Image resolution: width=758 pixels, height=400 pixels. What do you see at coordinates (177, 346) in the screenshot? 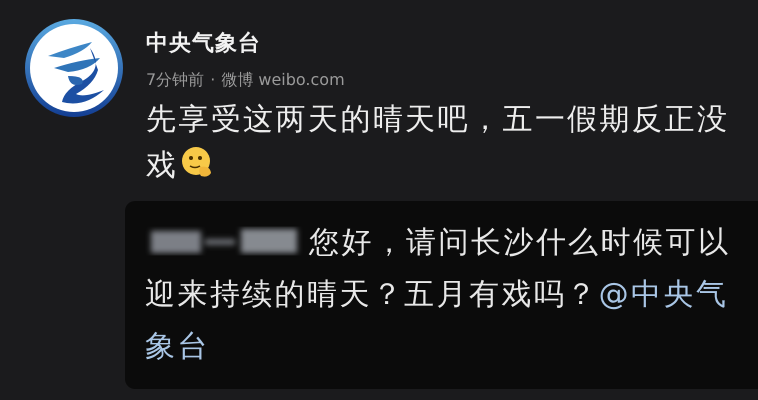
I see `mention-link: 象台` at bounding box center [177, 346].